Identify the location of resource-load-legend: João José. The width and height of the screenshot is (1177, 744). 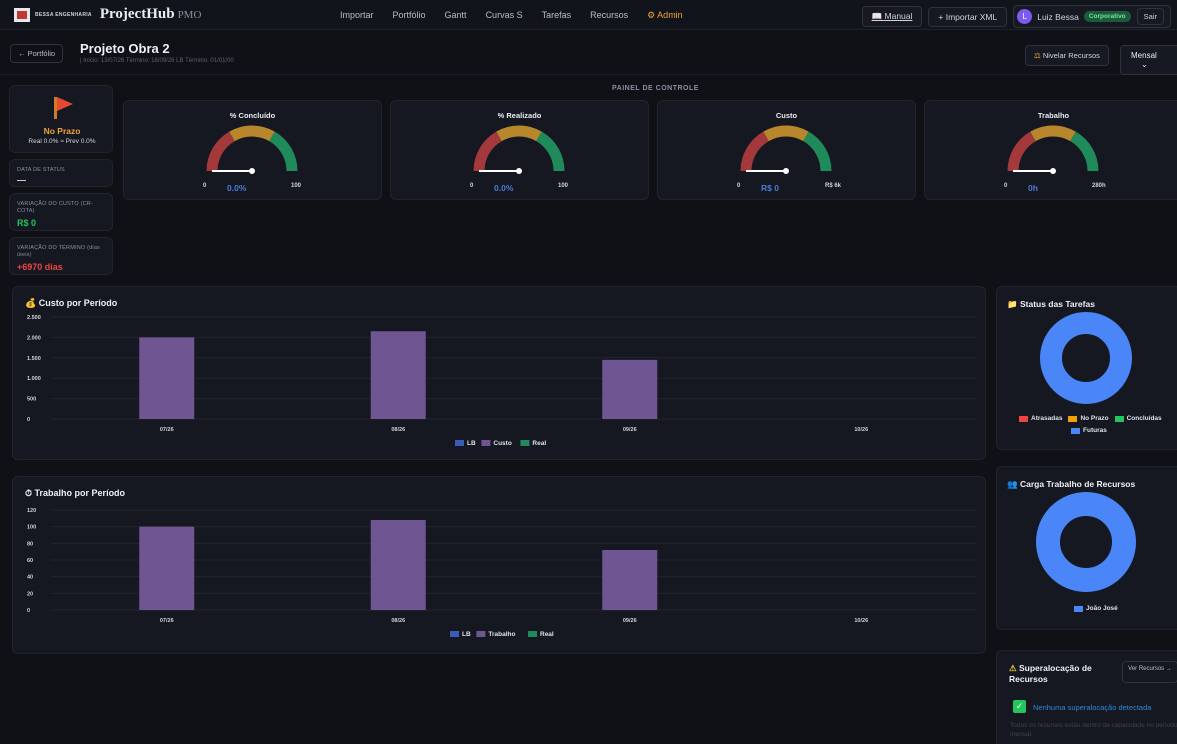
(1099, 608).